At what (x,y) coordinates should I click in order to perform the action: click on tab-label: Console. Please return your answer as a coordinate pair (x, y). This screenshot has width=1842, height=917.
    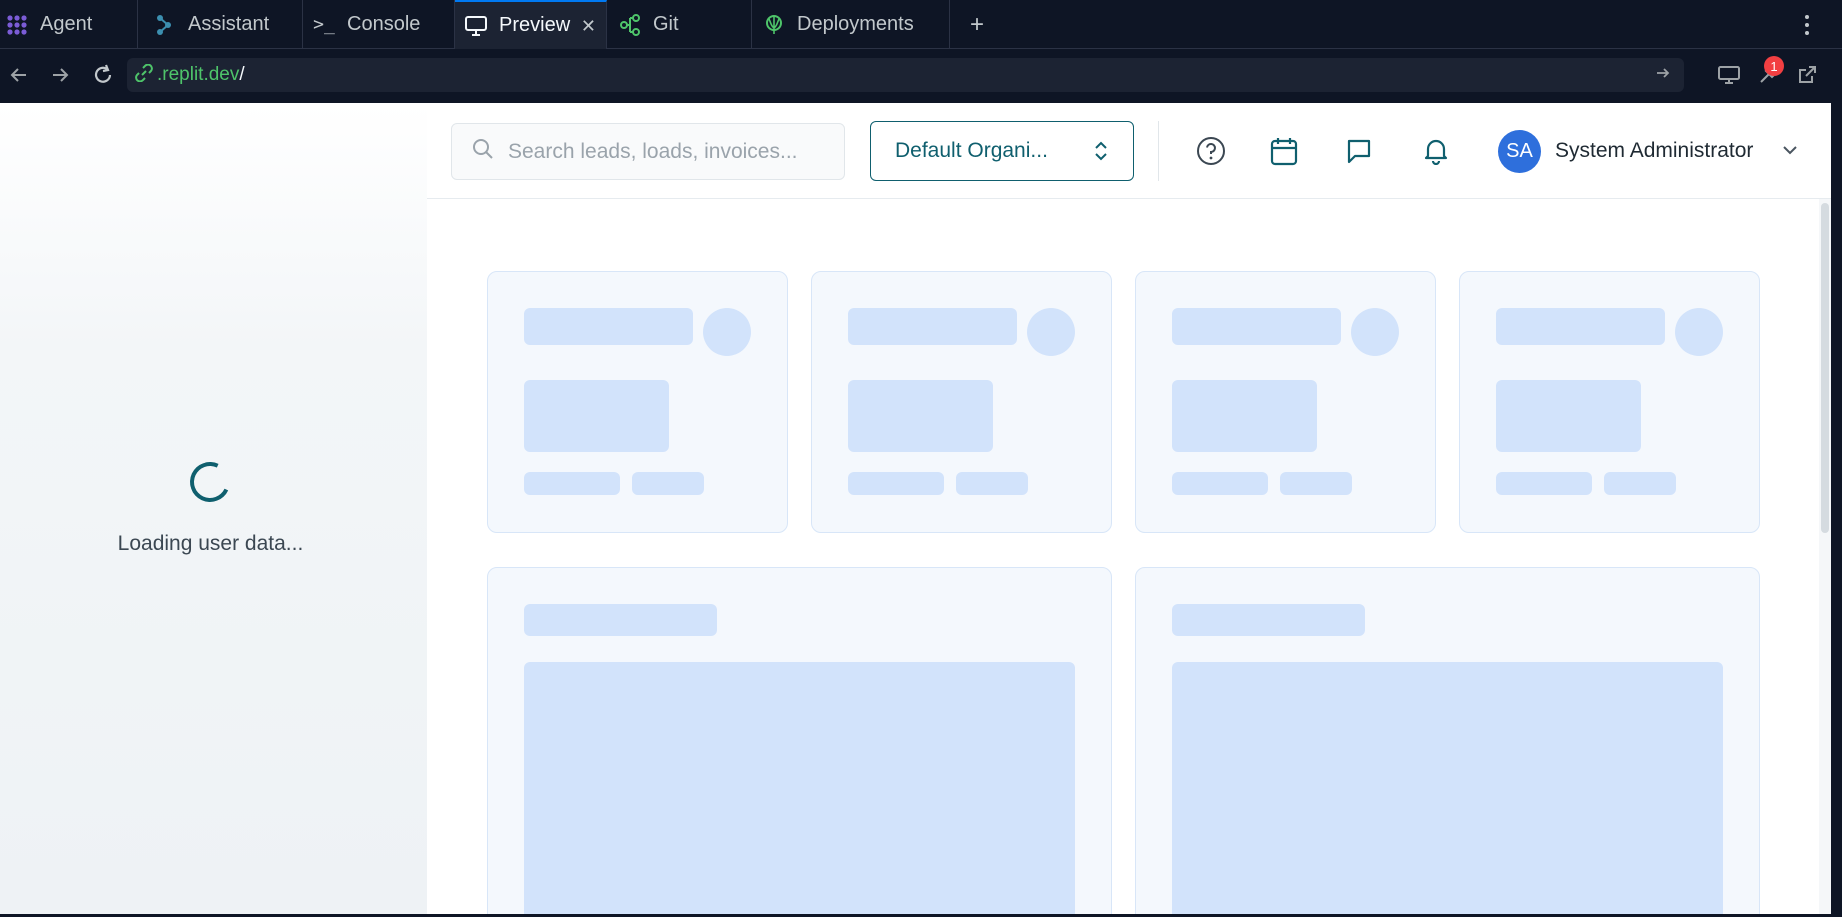
    Looking at the image, I should click on (384, 24).